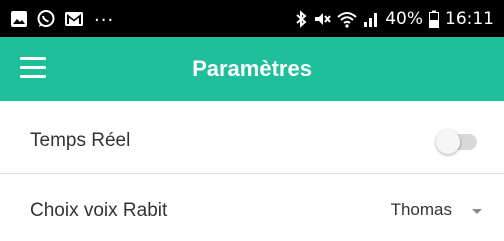 Image resolution: width=504 pixels, height=241 pixels. I want to click on battery-icon, so click(434, 19).